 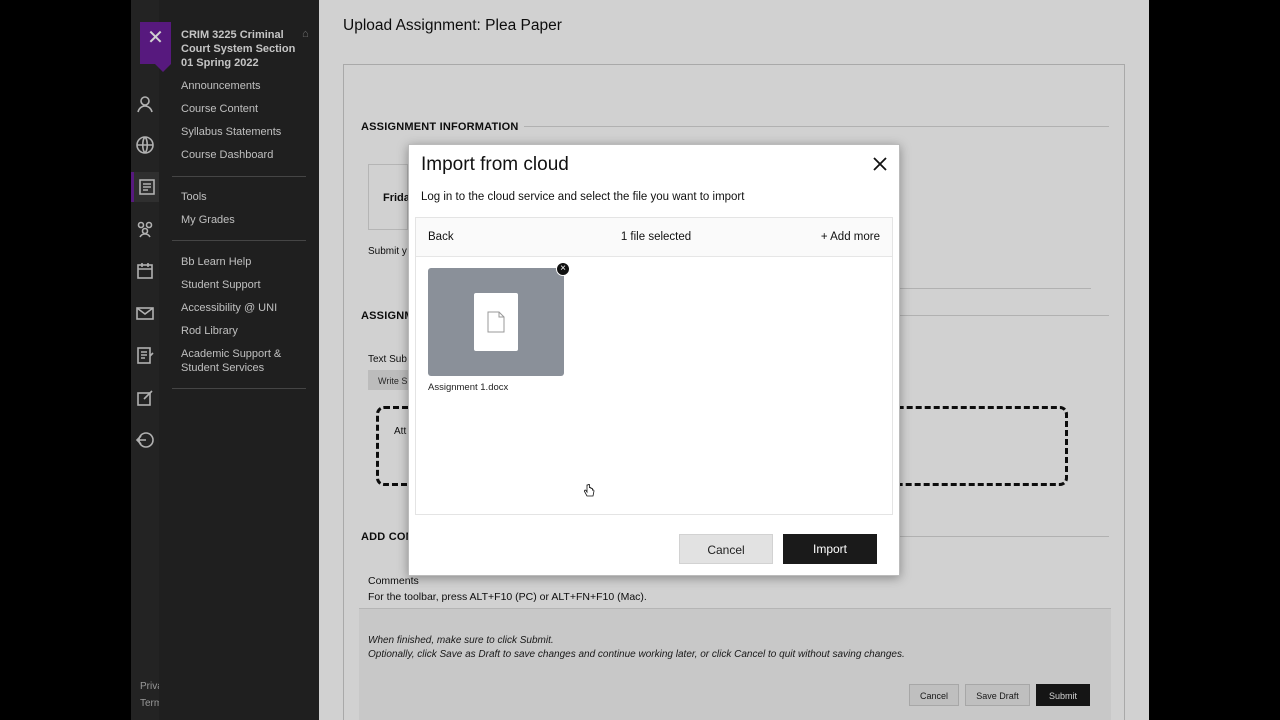 I want to click on add-more-label: Add more, so click(x=855, y=237).